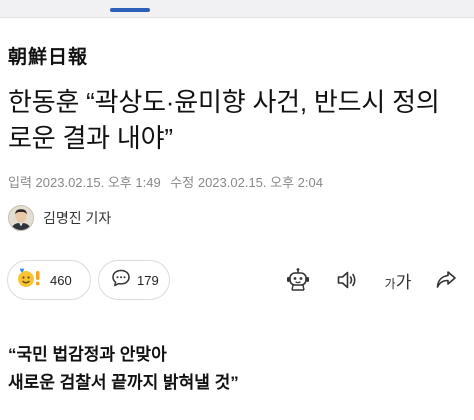  I want to click on reporter-byline: 김명진 기자, so click(59, 218).